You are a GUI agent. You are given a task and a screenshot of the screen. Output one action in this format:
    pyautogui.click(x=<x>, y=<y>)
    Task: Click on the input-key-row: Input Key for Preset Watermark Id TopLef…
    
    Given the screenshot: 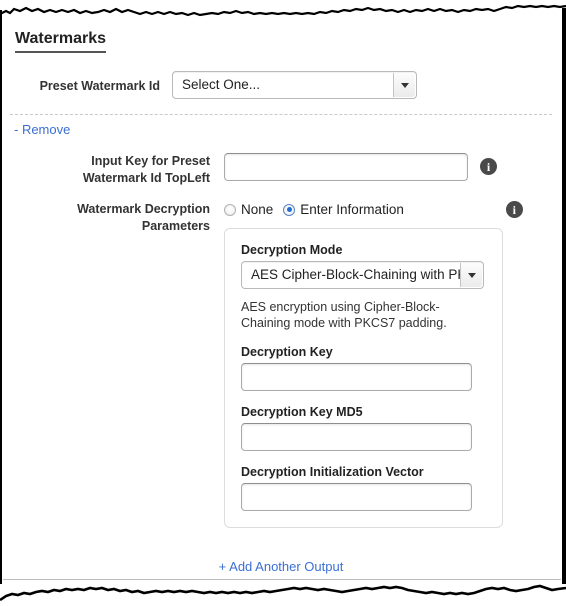 What is the action you would take?
    pyautogui.click(x=281, y=170)
    